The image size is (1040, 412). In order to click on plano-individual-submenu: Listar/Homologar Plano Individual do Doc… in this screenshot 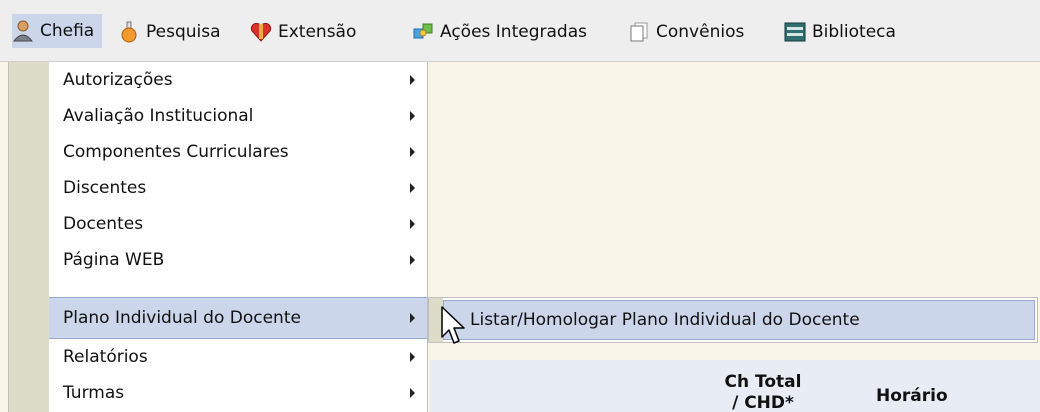, I will do `click(733, 320)`.